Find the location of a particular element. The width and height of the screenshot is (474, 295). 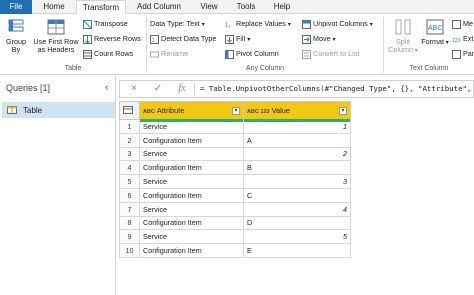

grid-header-row: ABC Attribute ▾ ABC 123 Value ▾ is located at coordinates (235, 111).